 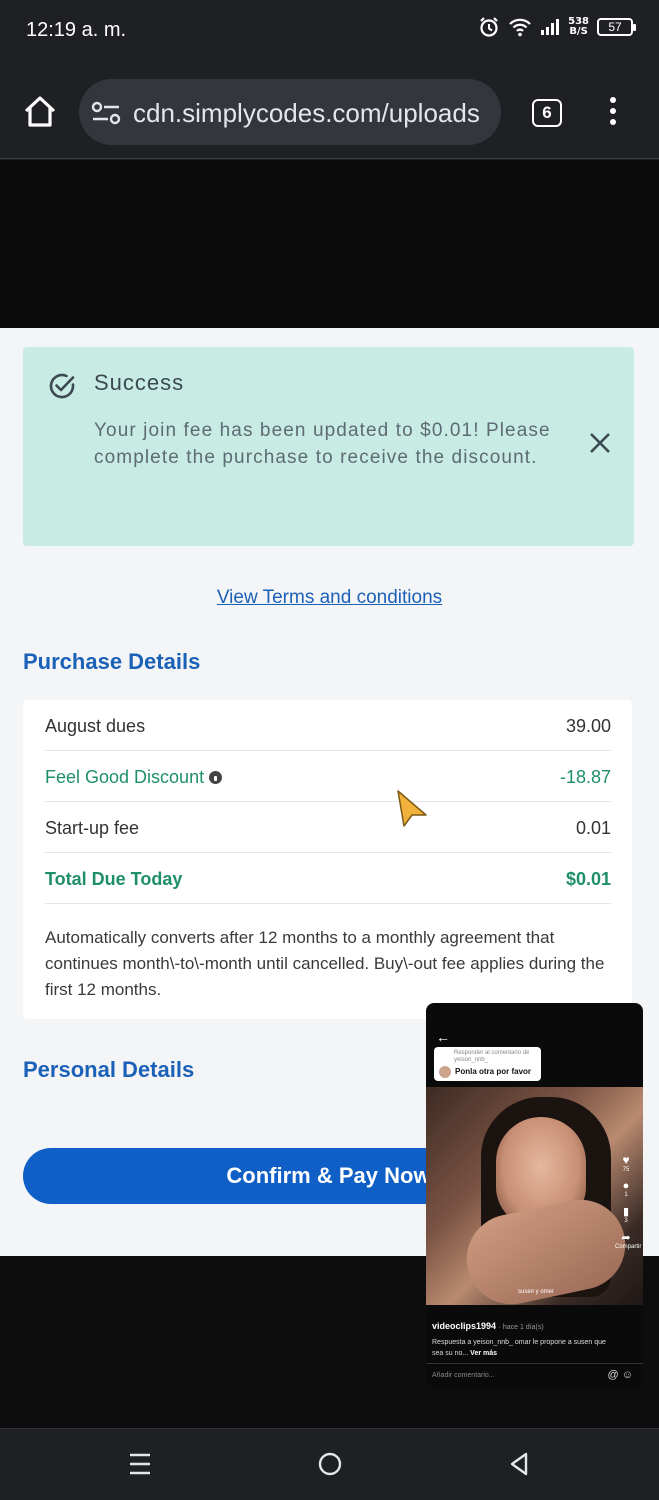 What do you see at coordinates (616, 27) in the screenshot?
I see `battery-icon: 57` at bounding box center [616, 27].